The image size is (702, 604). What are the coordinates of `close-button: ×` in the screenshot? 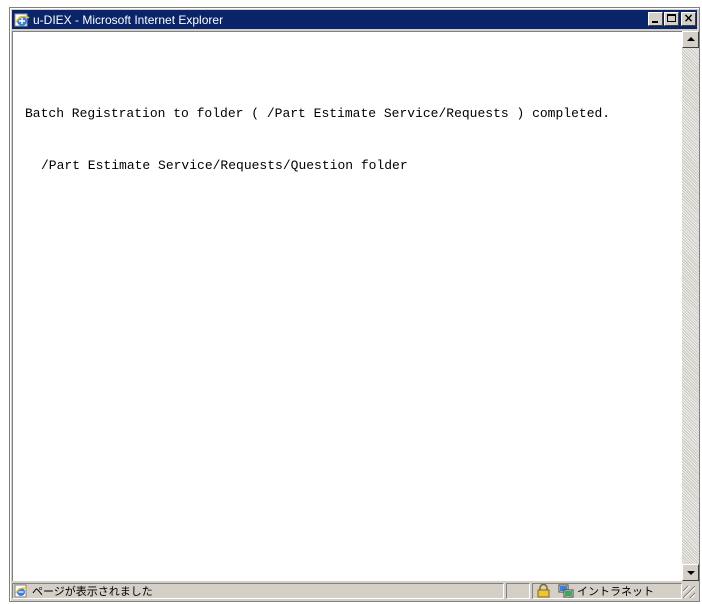 It's located at (688, 18).